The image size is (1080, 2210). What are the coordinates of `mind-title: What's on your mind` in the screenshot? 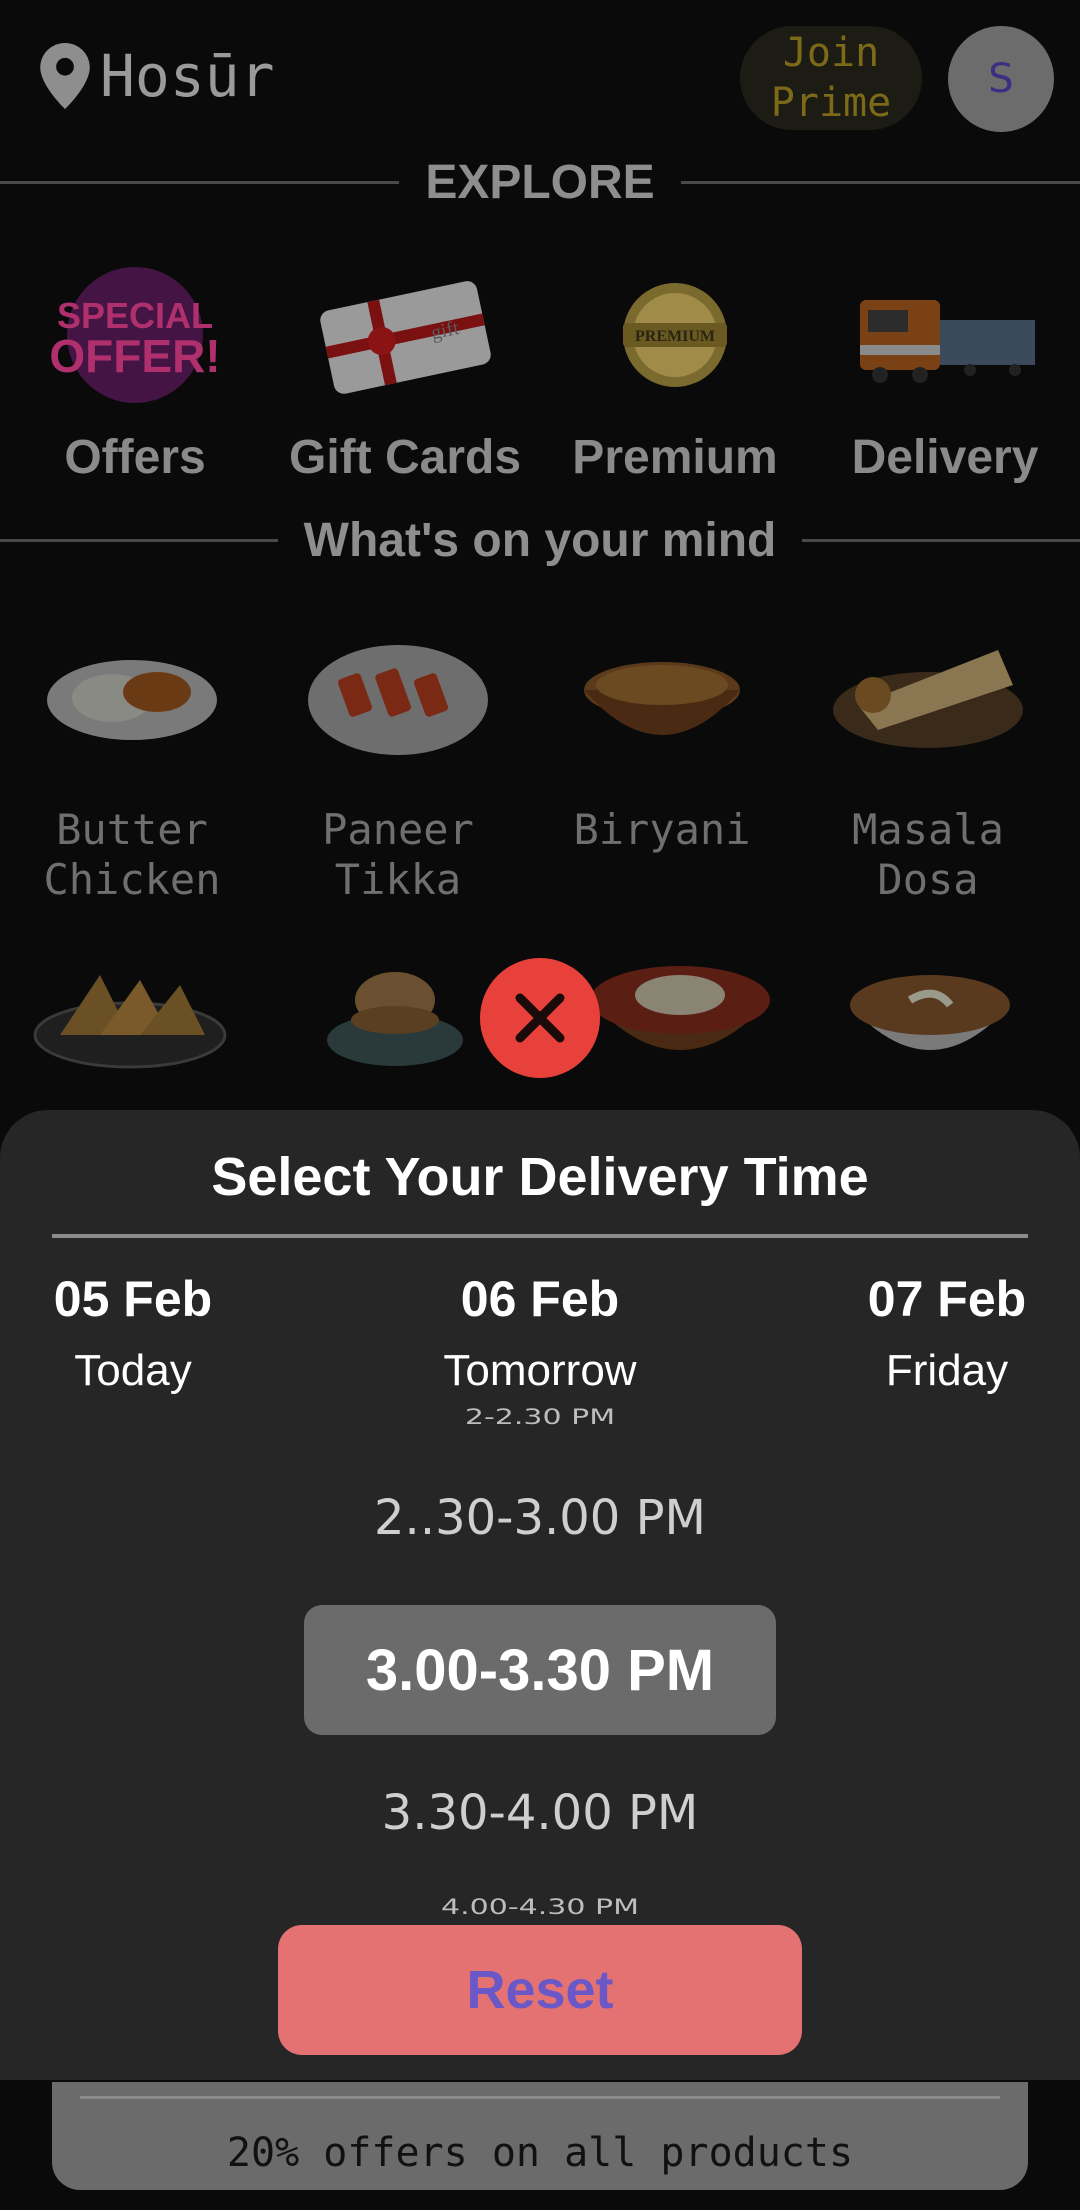 It's located at (540, 540).